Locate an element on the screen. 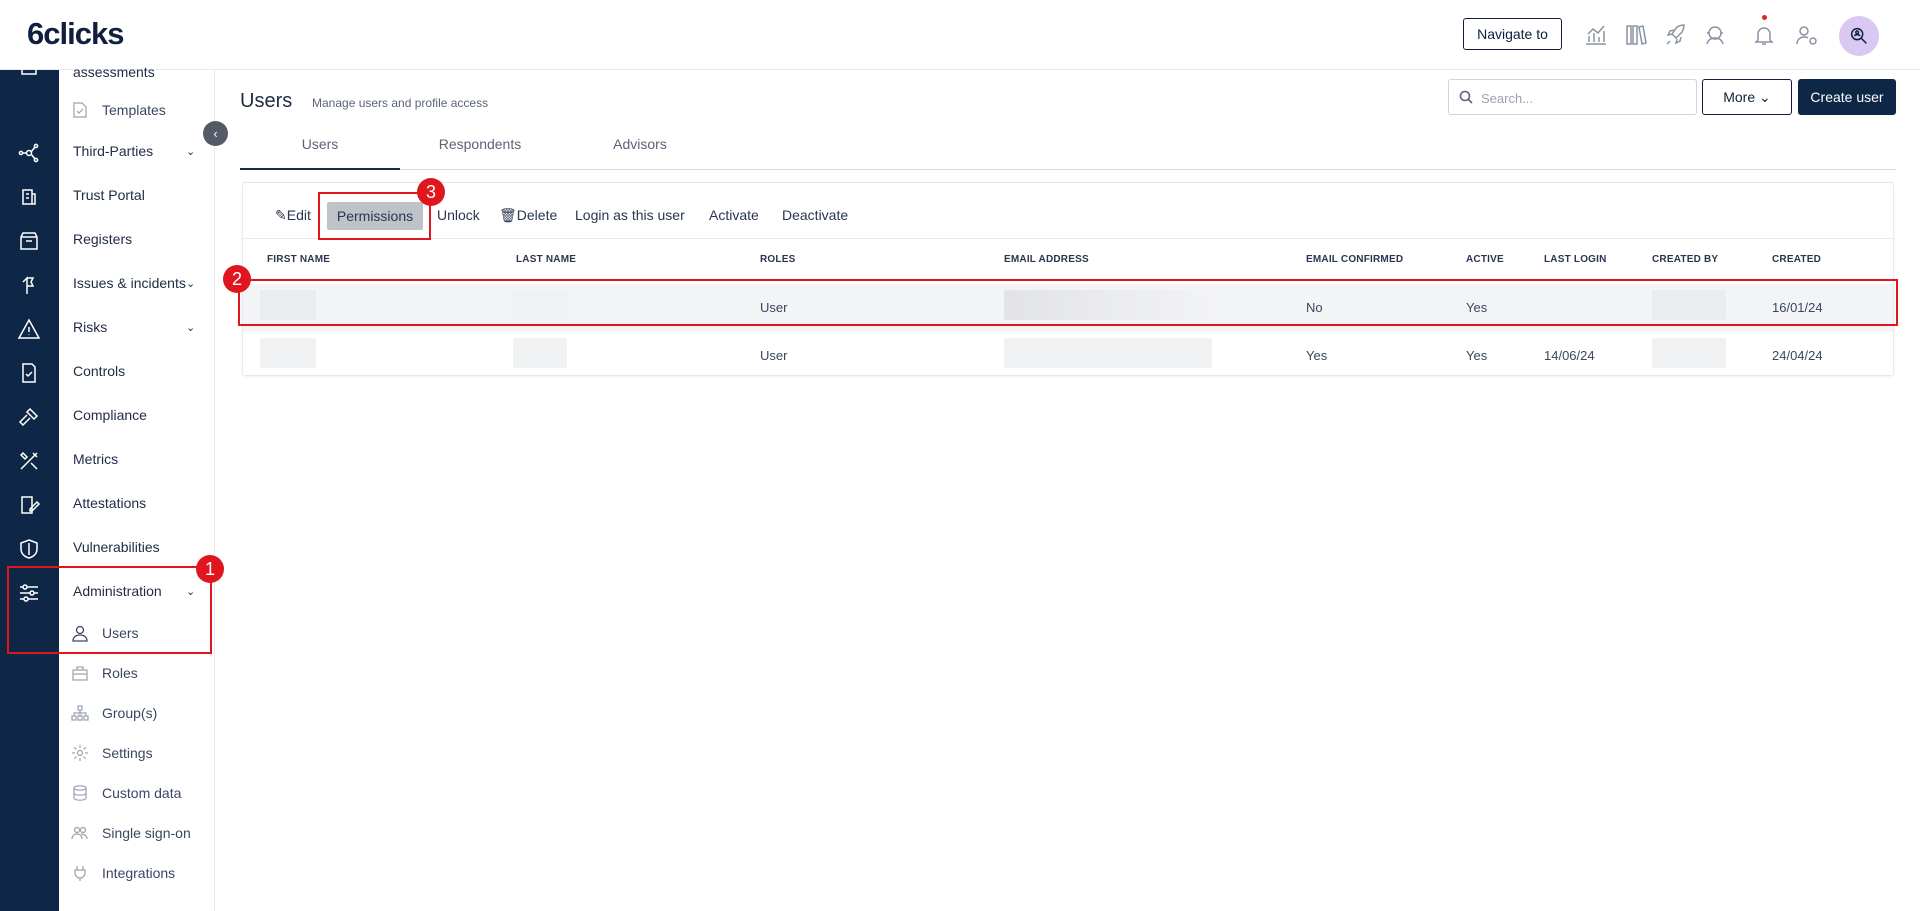 Image resolution: width=1920 pixels, height=911 pixels. sidebar-subitem-integrations: Integrations is located at coordinates (138, 873).